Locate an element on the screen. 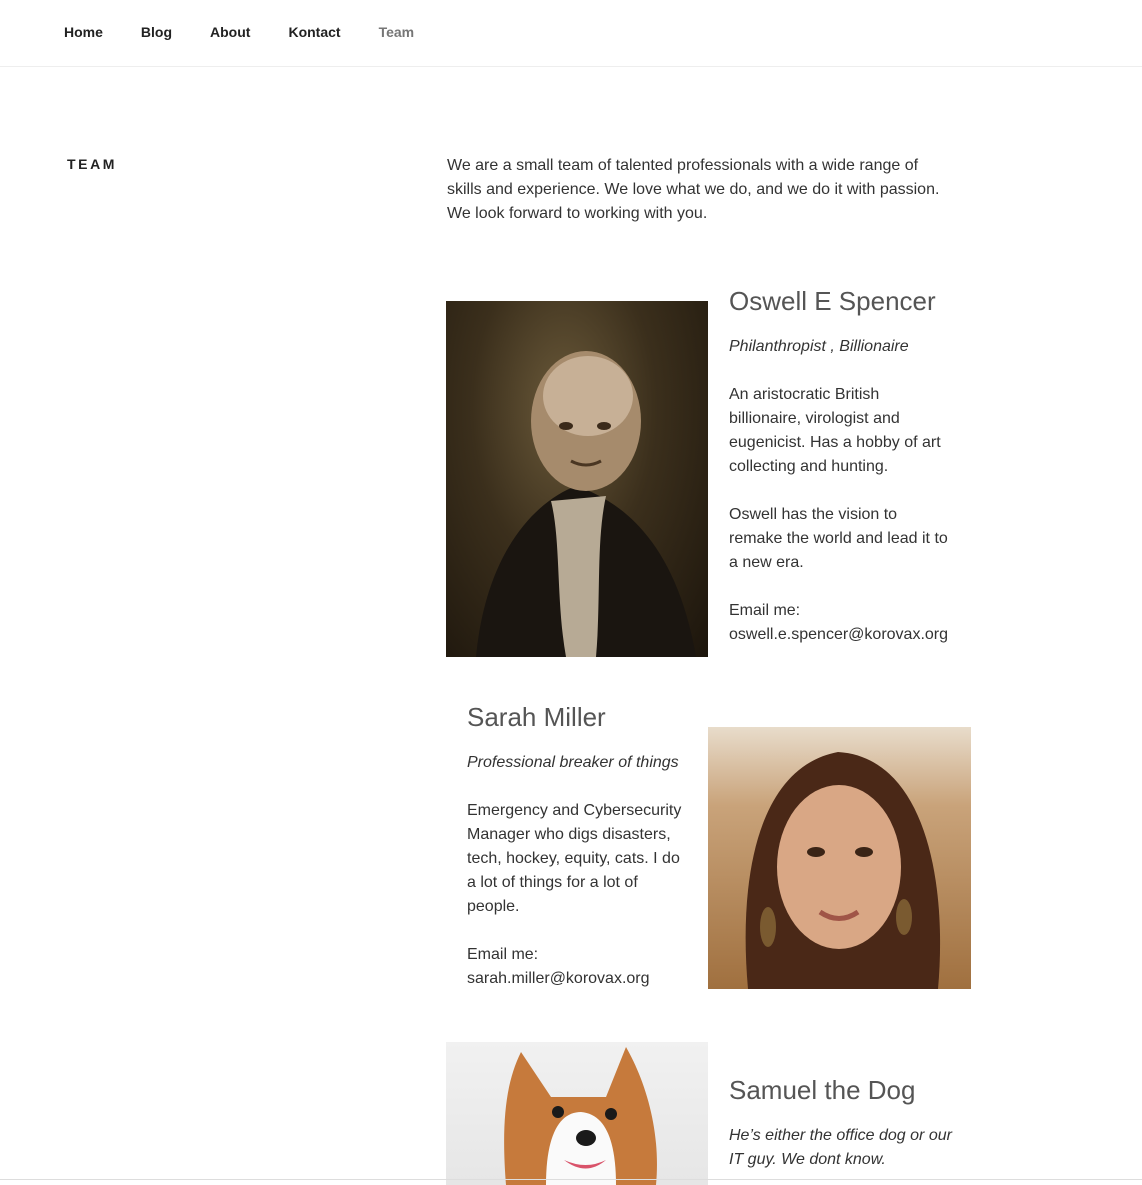 The width and height of the screenshot is (1142, 1185). member-name: Samuel the Dog is located at coordinates (822, 1090).